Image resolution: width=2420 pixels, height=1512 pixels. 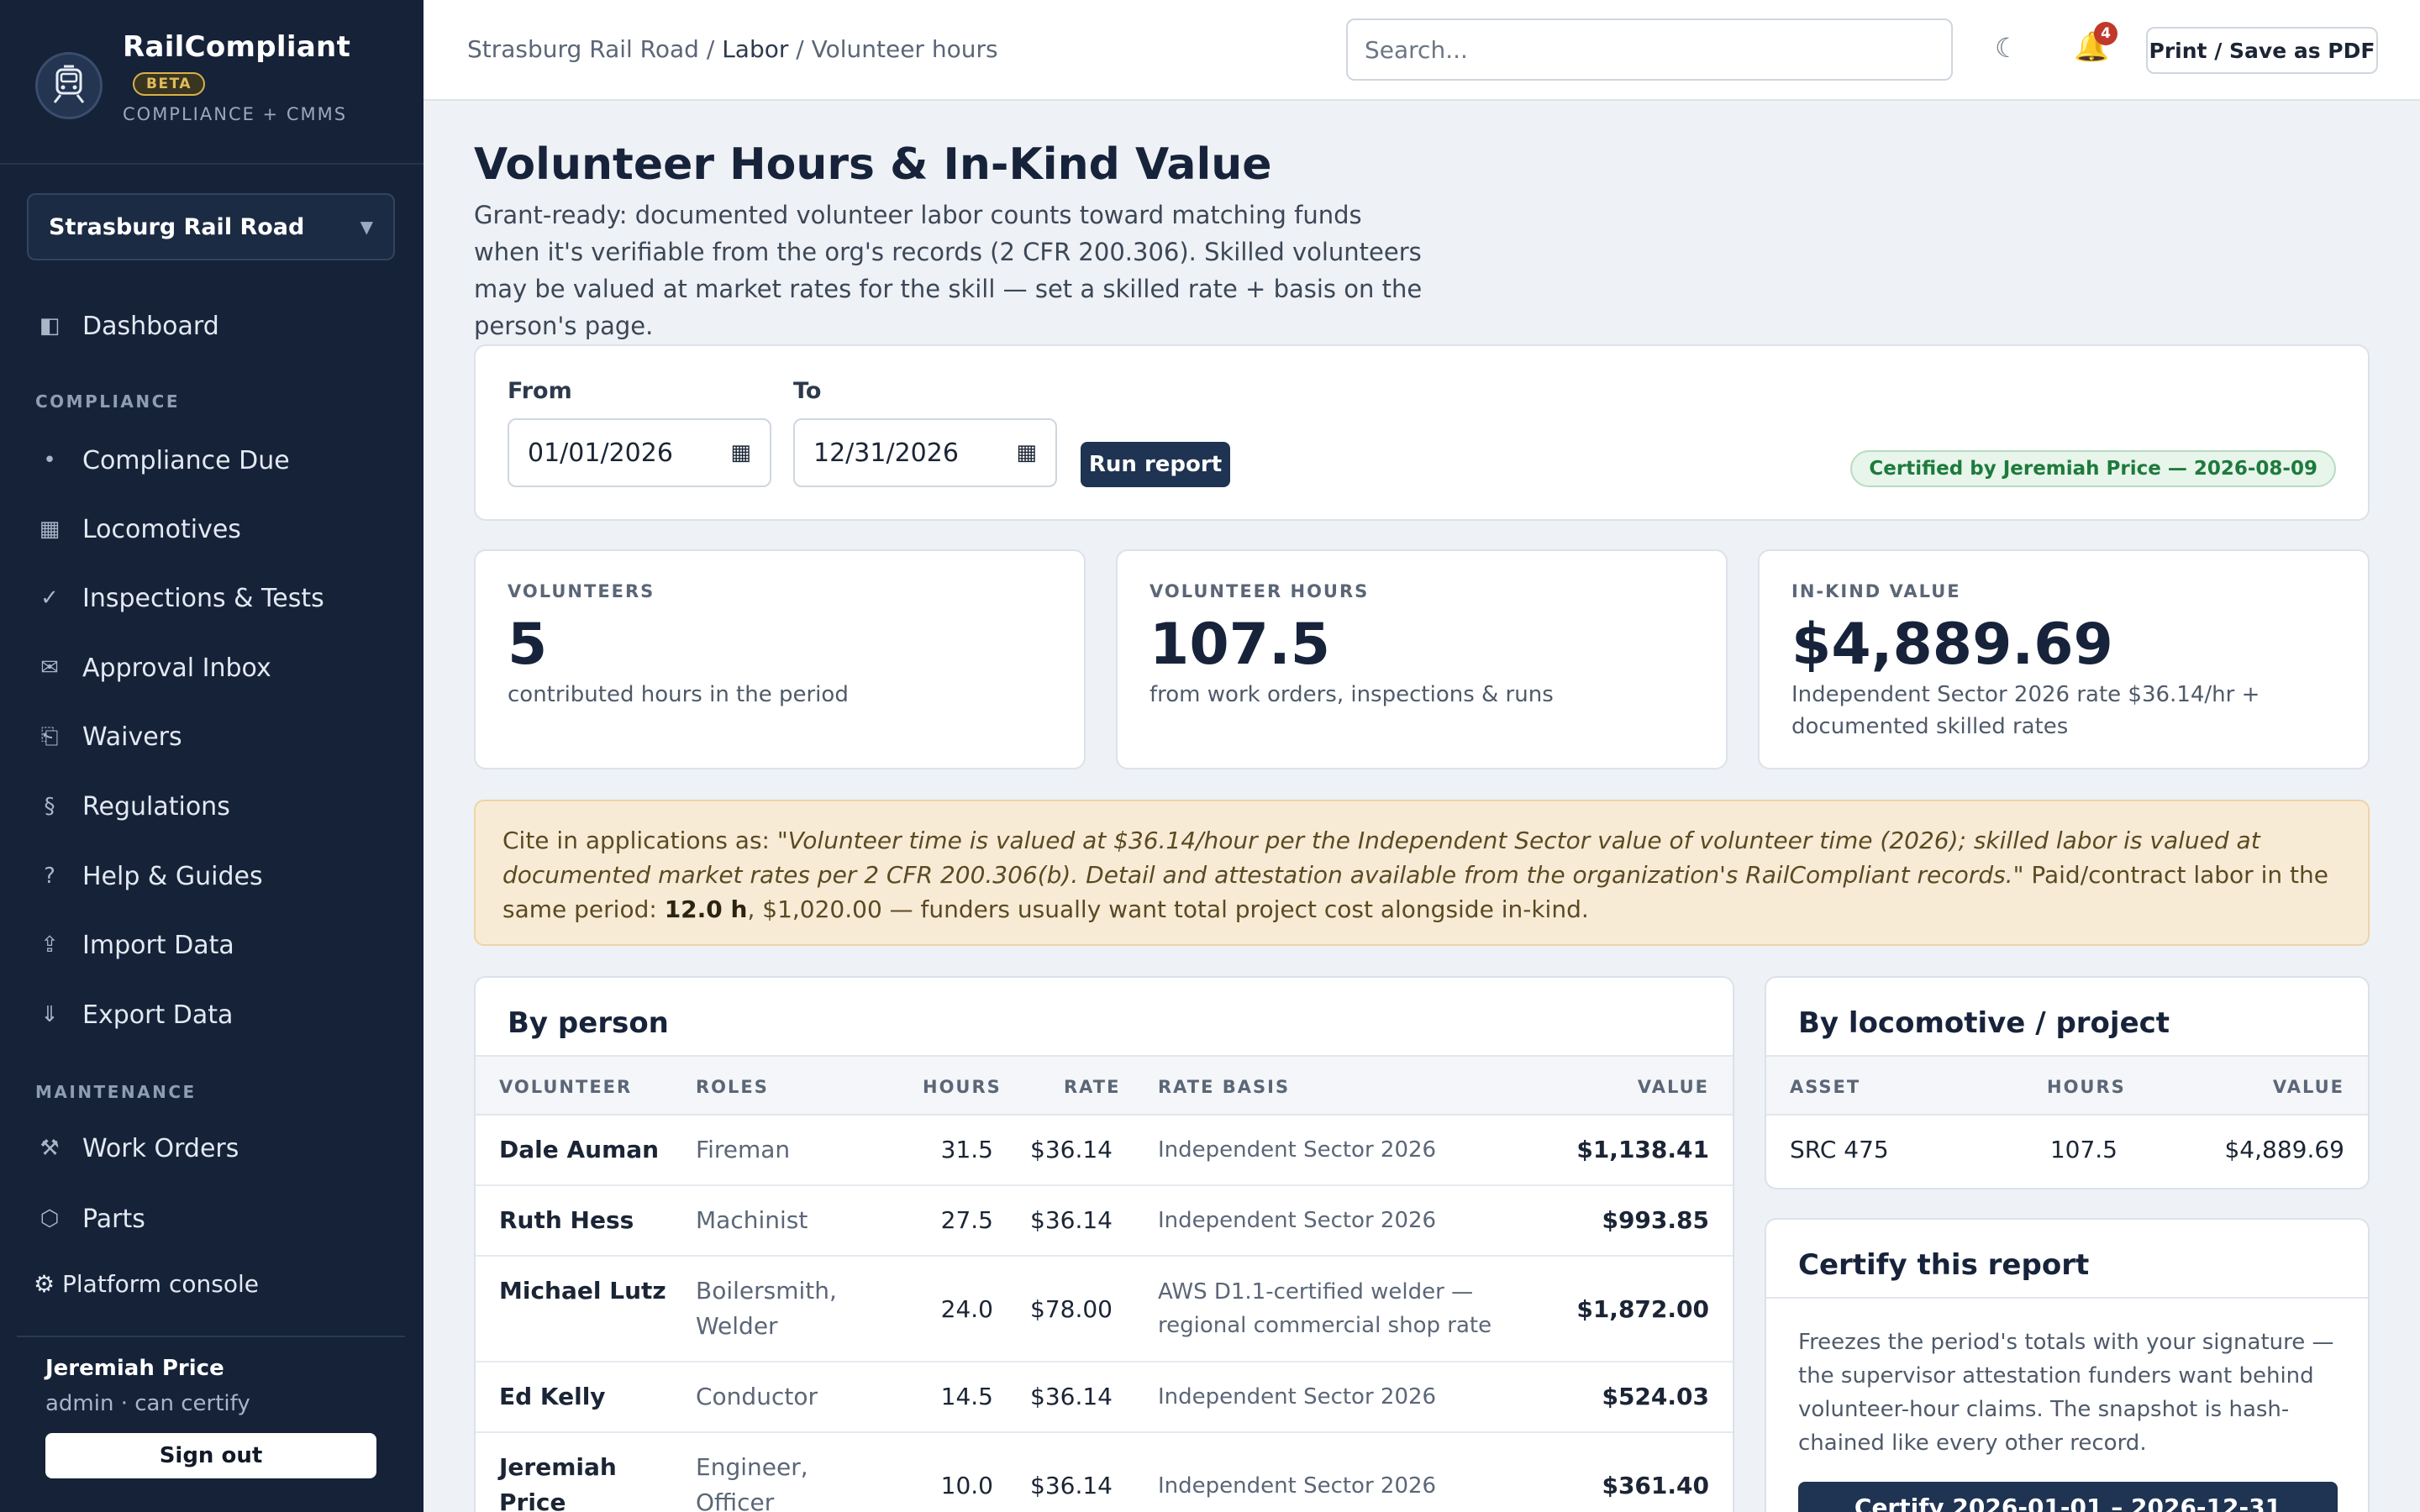 I want to click on sidebar-item-regulations: § Regulations, so click(x=212, y=806).